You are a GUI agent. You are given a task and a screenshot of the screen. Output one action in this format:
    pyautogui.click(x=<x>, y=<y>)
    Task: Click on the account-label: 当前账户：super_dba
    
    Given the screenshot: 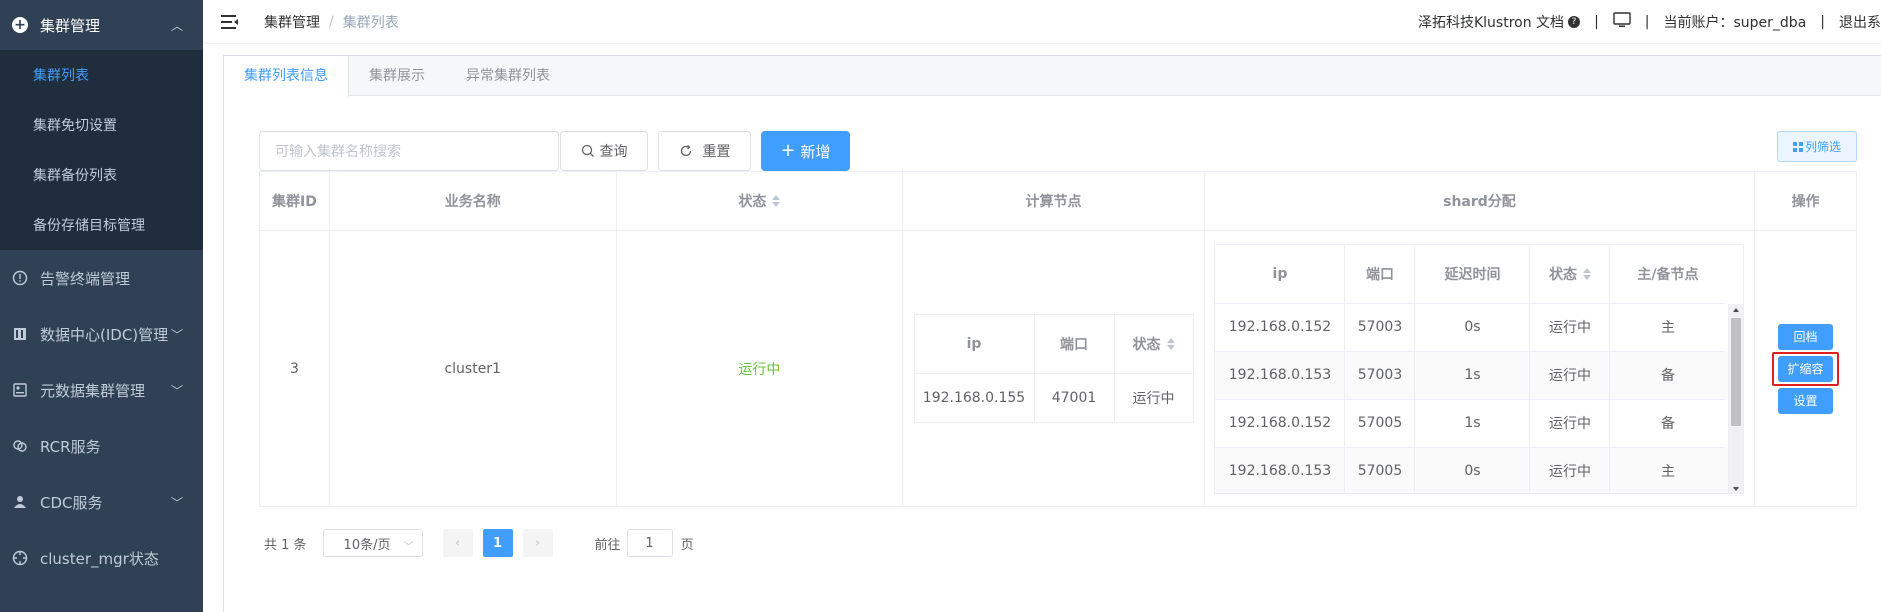 What is the action you would take?
    pyautogui.click(x=1735, y=22)
    